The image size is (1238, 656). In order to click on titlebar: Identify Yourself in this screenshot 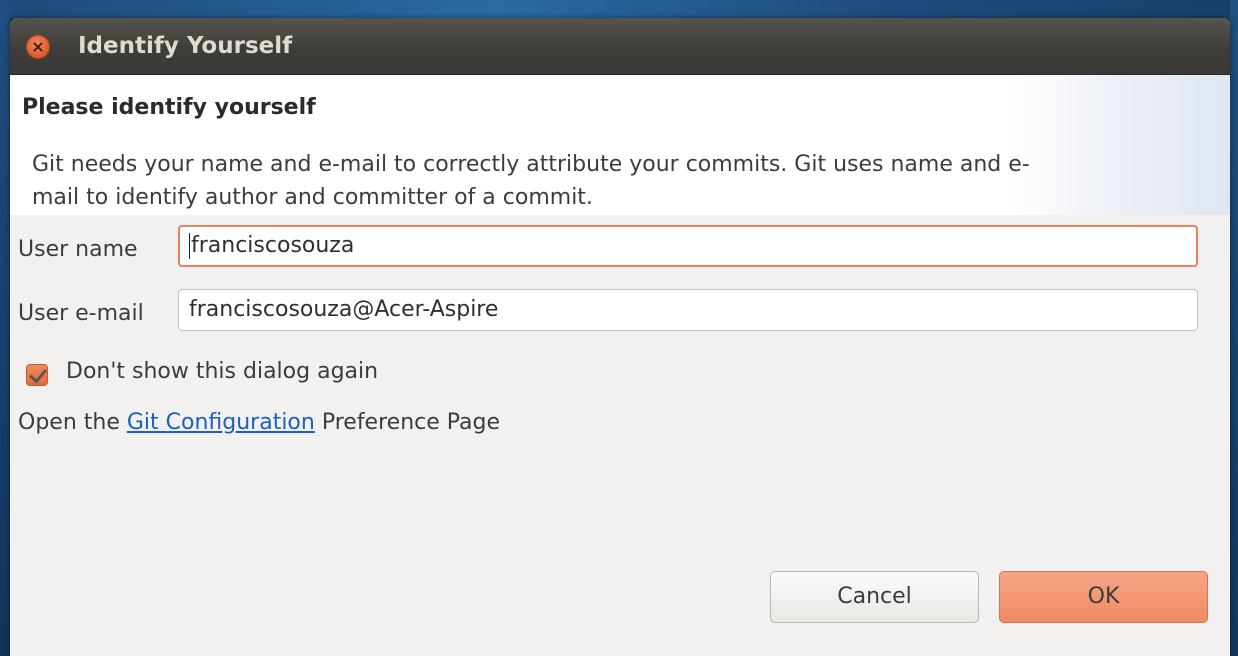, I will do `click(620, 46)`.